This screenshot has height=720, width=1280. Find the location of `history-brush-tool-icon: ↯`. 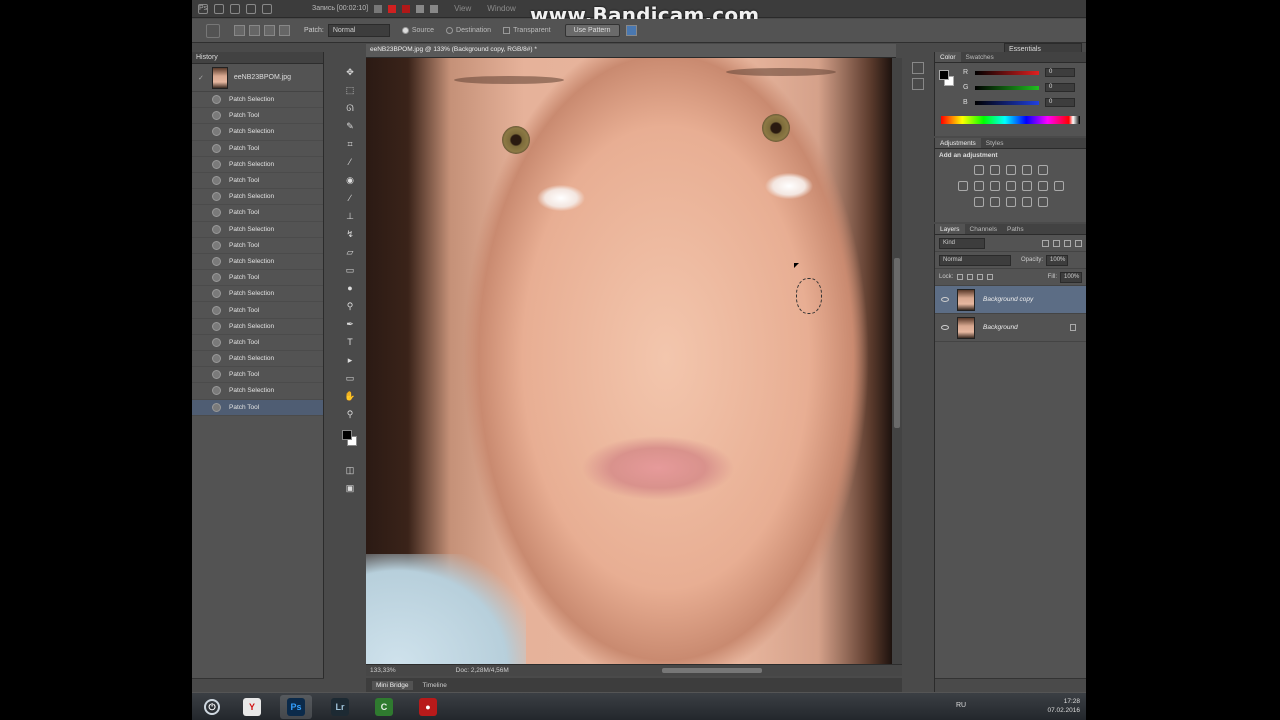

history-brush-tool-icon: ↯ is located at coordinates (350, 234).